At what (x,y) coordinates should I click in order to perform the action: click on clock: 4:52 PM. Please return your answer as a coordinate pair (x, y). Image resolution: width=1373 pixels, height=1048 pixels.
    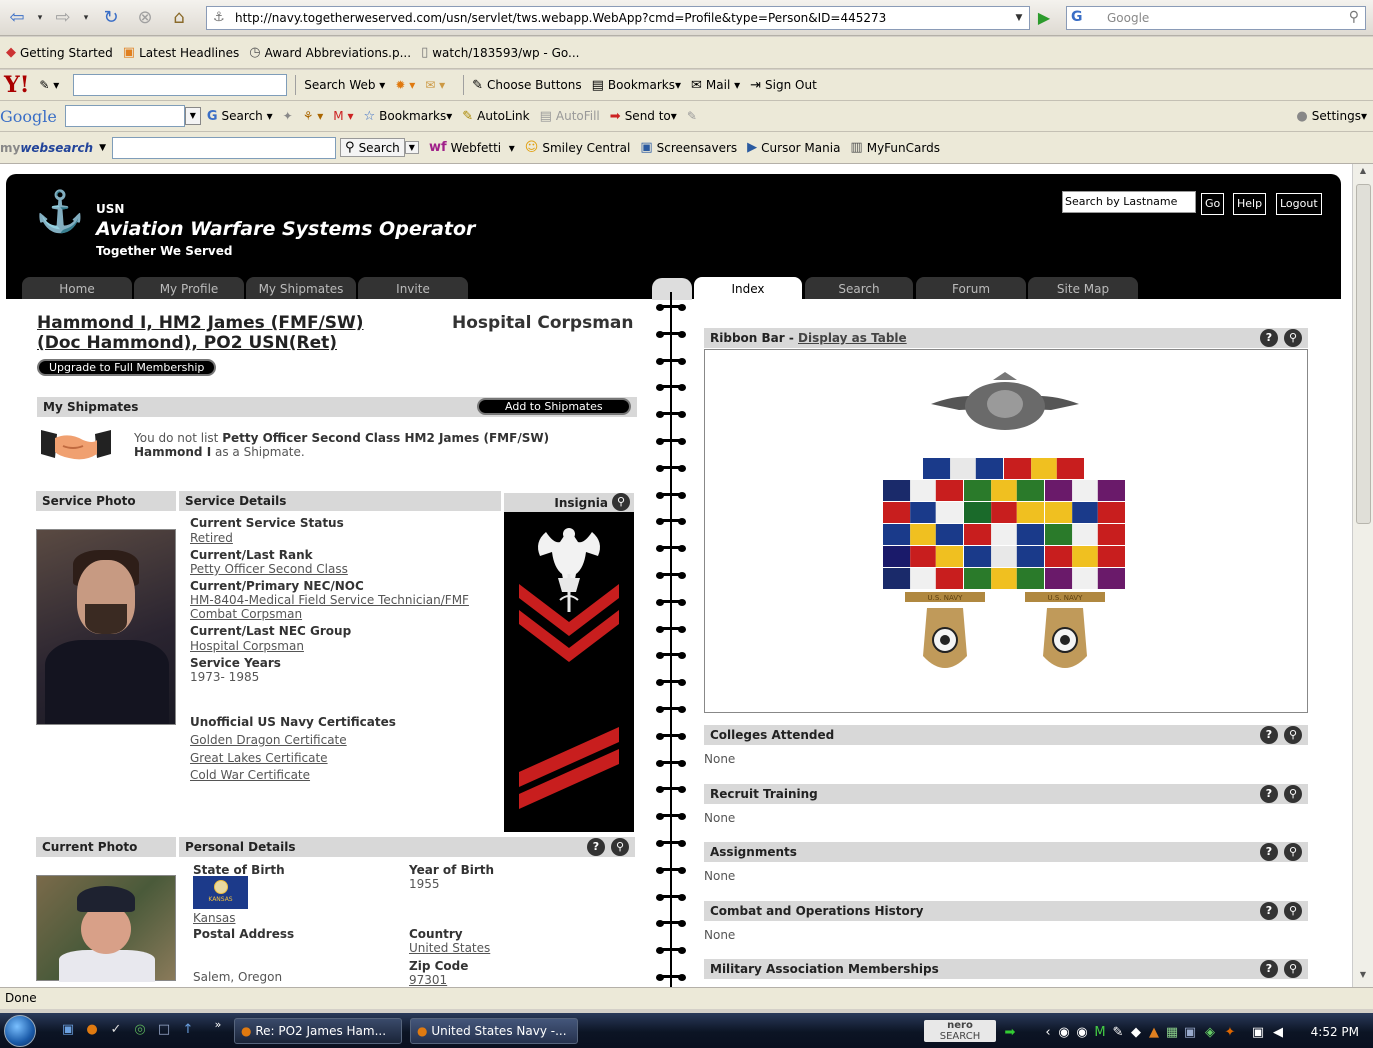
    Looking at the image, I should click on (1335, 1032).